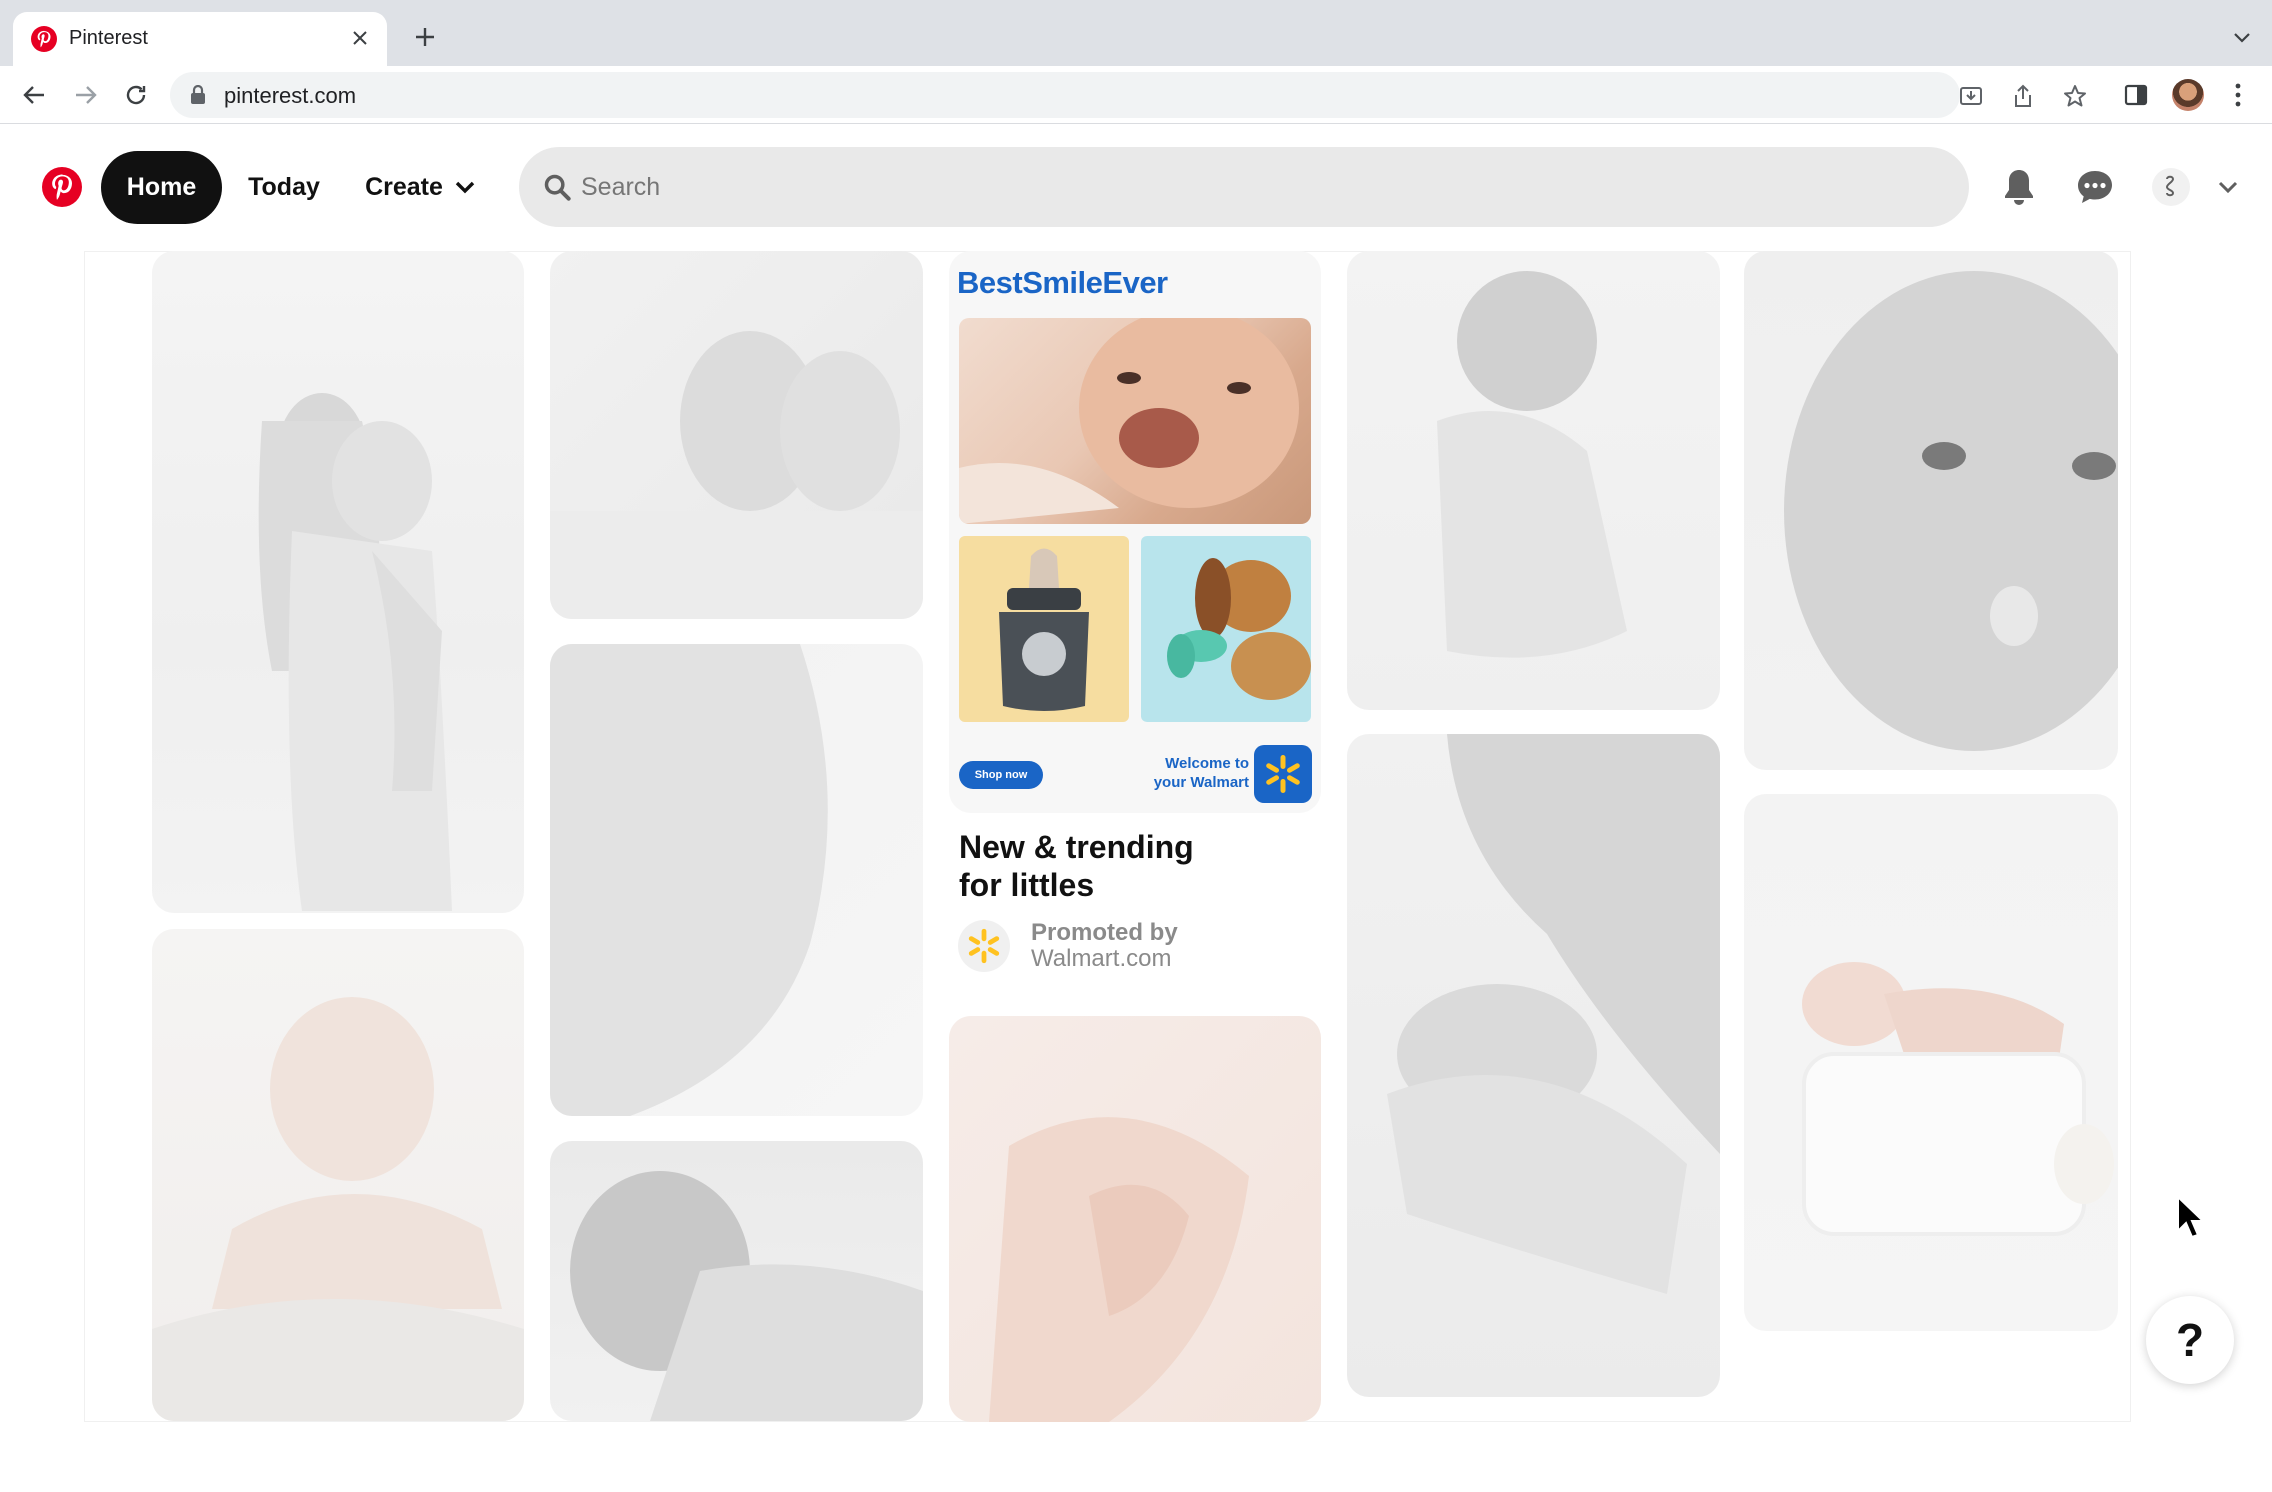  What do you see at coordinates (404, 187) in the screenshot?
I see `create-label: Create` at bounding box center [404, 187].